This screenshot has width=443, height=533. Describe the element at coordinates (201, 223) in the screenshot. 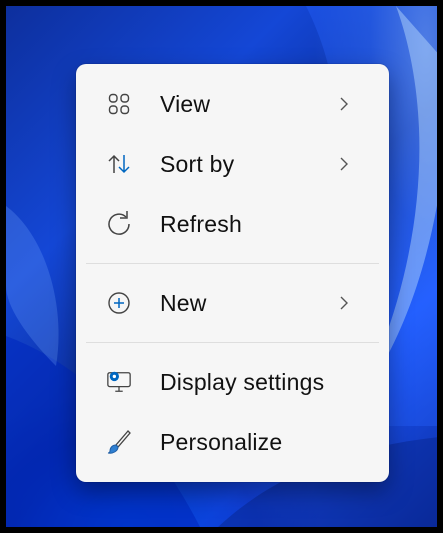

I see `menu-item-label: Refresh` at that location.